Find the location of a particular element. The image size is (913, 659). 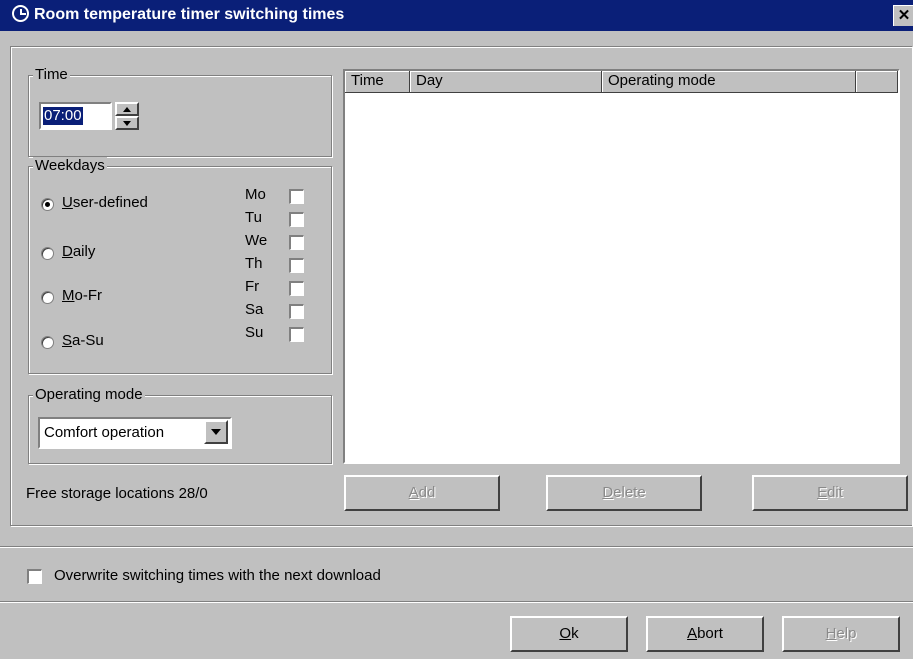

checkbox-tu is located at coordinates (296, 219).